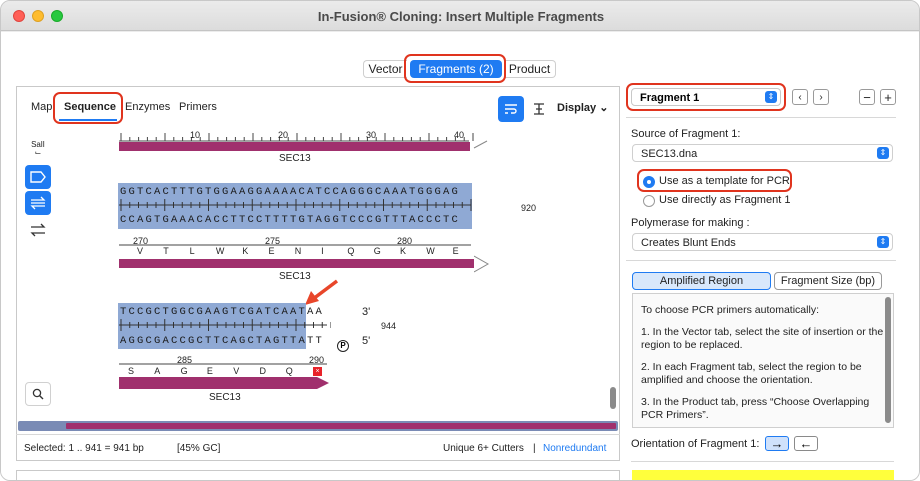  What do you see at coordinates (199, 448) in the screenshot?
I see `gc-content: [45% GC]` at bounding box center [199, 448].